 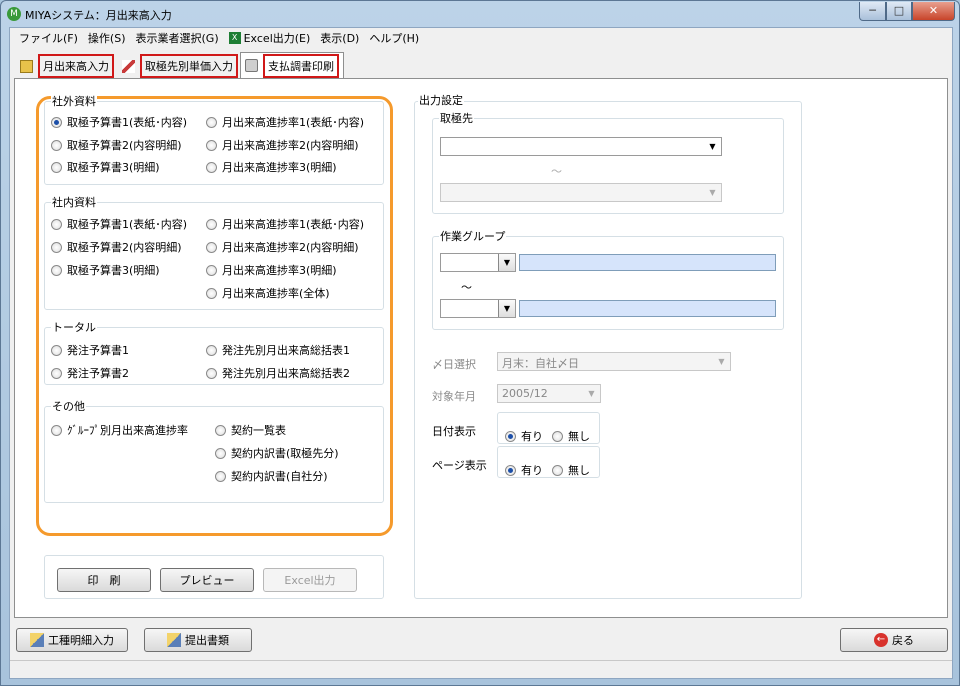 I want to click on radio-ext-progress1: 月出来高進捗率1(表紙･内容), so click(x=285, y=122).